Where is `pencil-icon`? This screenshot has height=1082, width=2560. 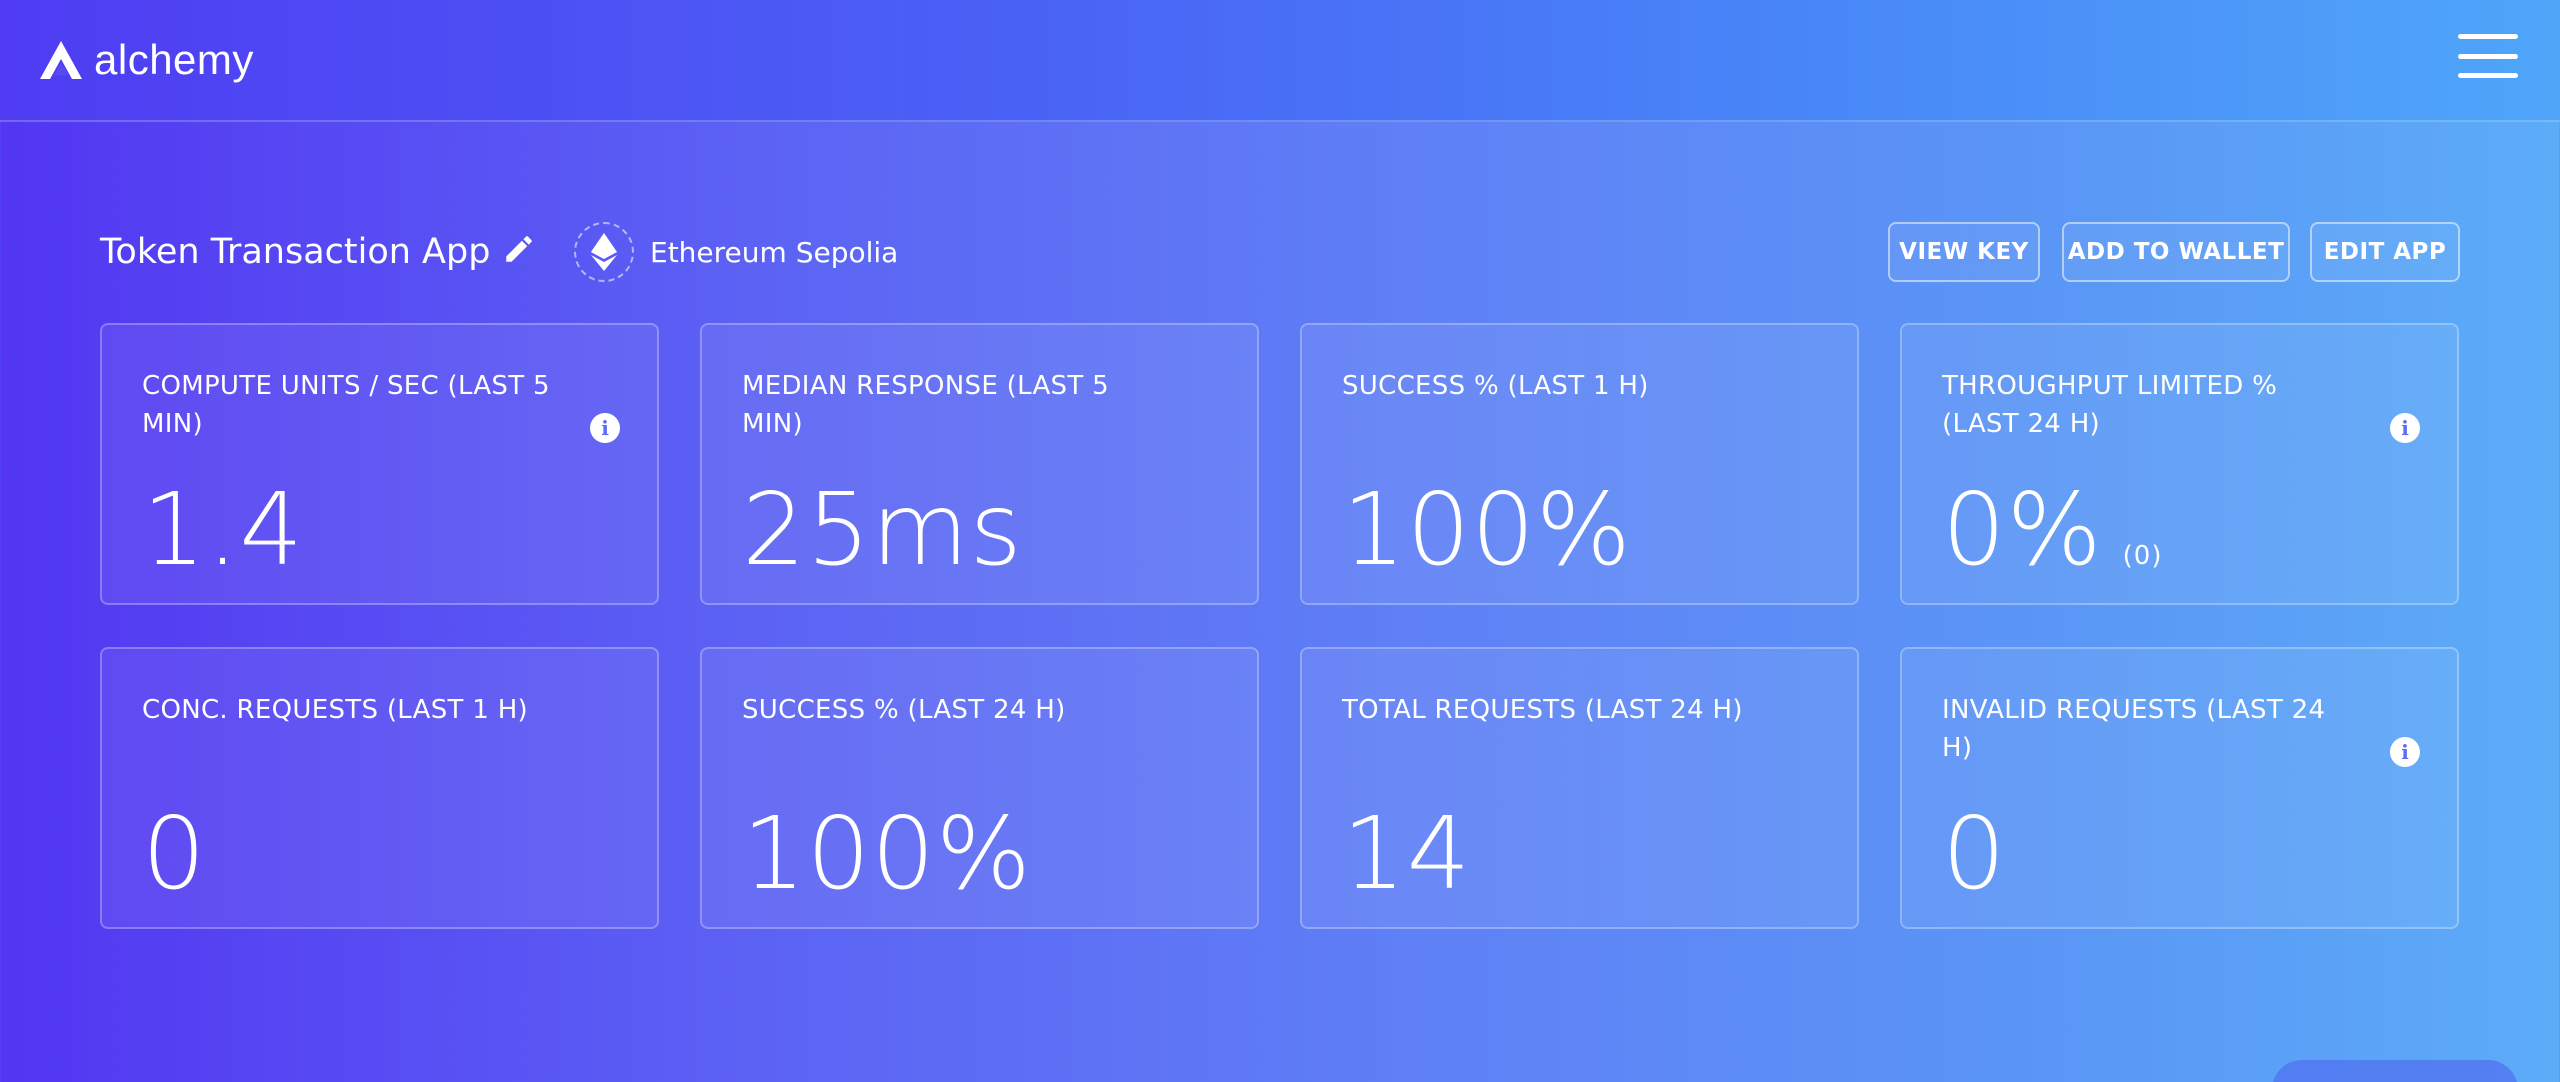
pencil-icon is located at coordinates (519, 249).